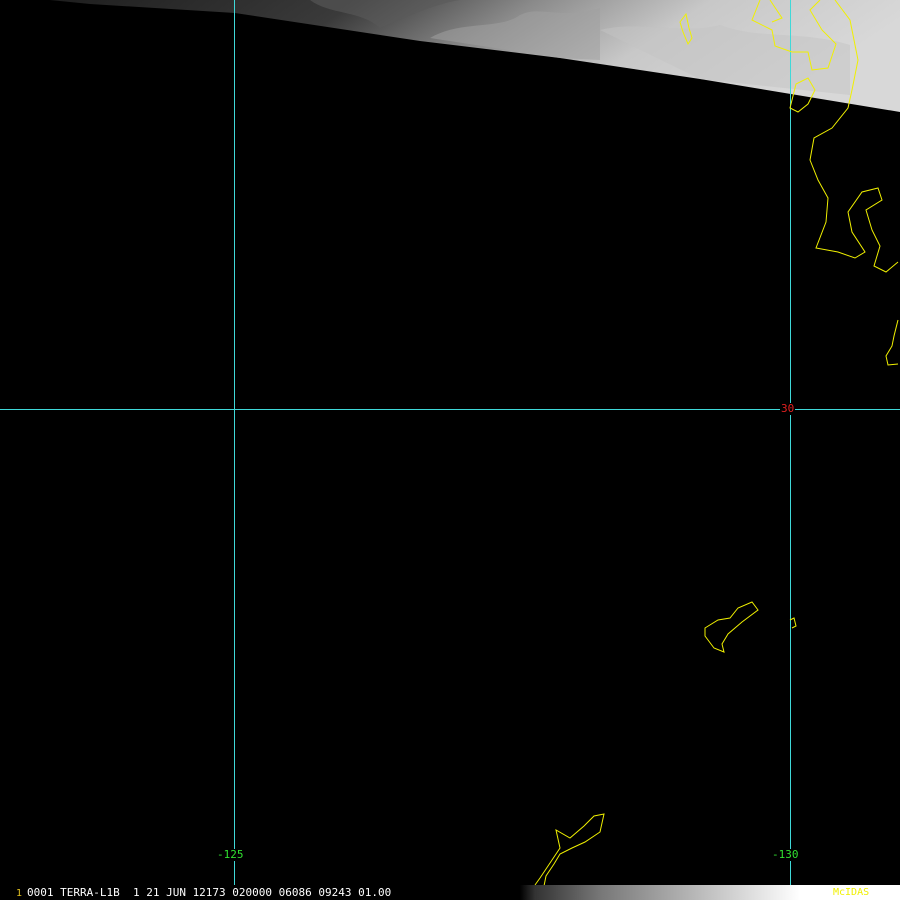  Describe the element at coordinates (230, 854) in the screenshot. I see `longitude-label-125: -125` at that location.